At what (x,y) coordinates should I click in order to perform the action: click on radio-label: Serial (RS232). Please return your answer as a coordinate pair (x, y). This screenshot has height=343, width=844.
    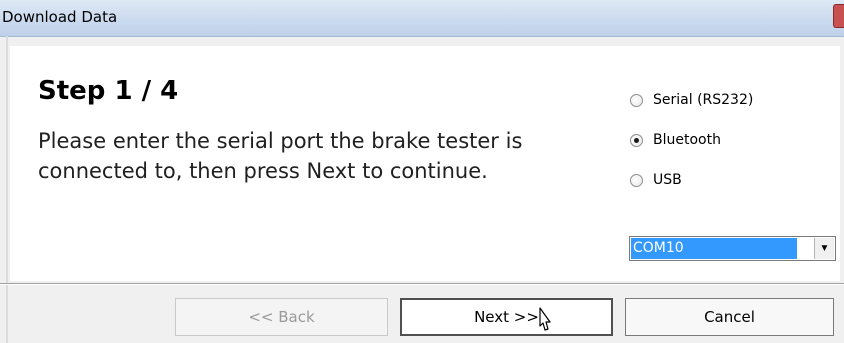
    Looking at the image, I should click on (703, 100).